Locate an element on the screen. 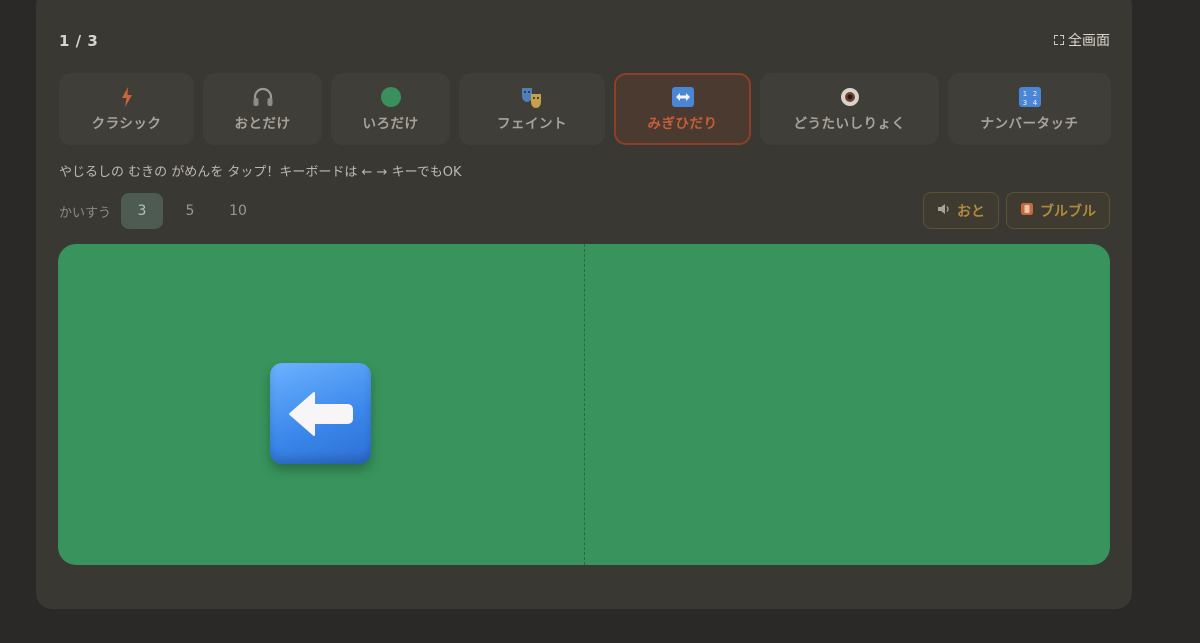  settings-toggles: おと ブルブル is located at coordinates (1016, 210).